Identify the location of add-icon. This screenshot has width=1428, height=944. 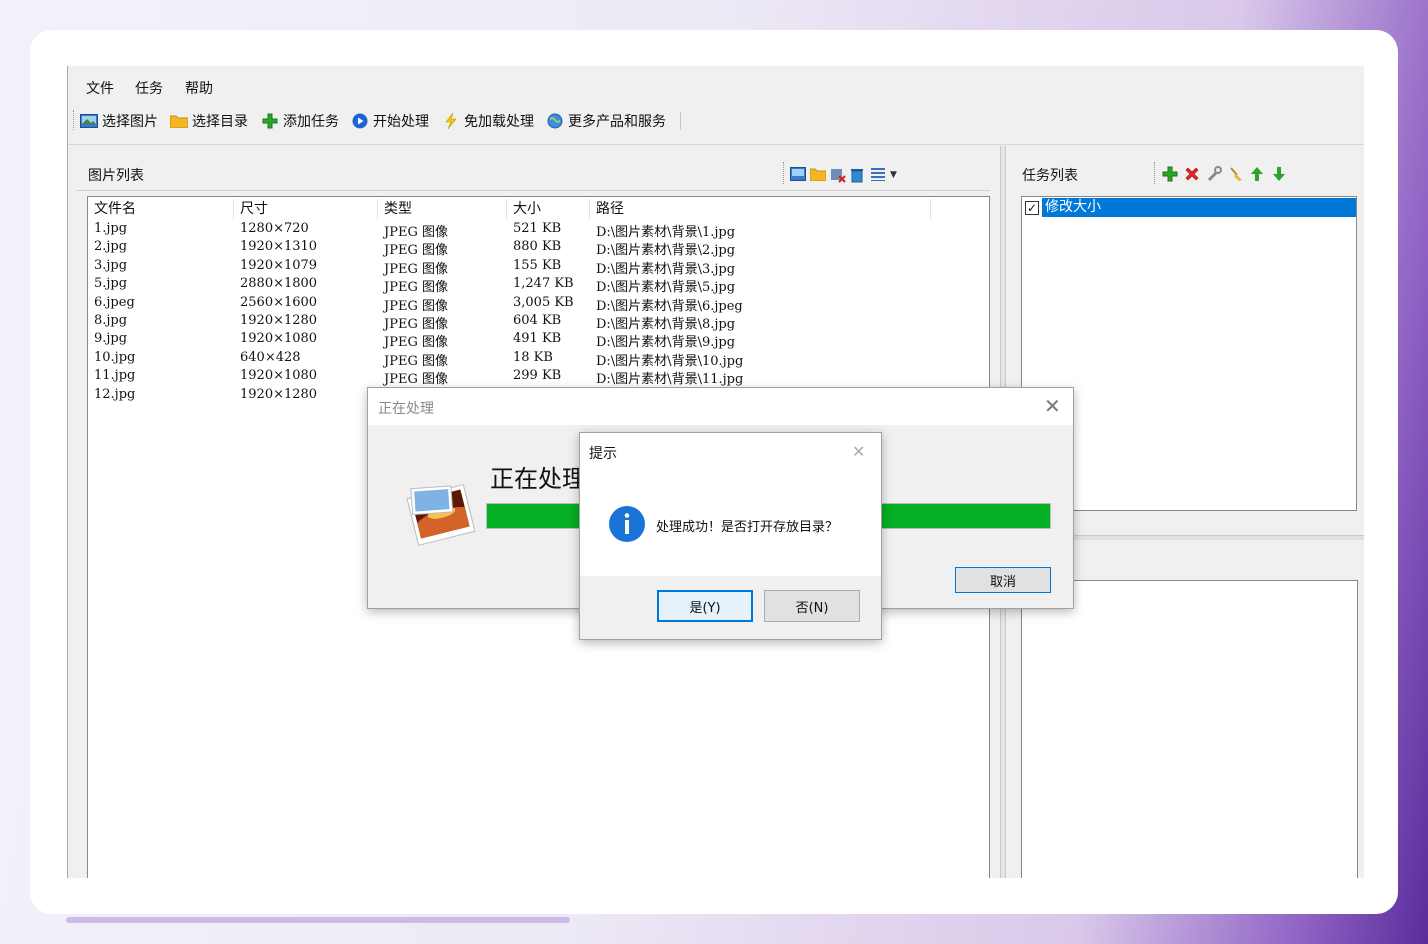
(1170, 174).